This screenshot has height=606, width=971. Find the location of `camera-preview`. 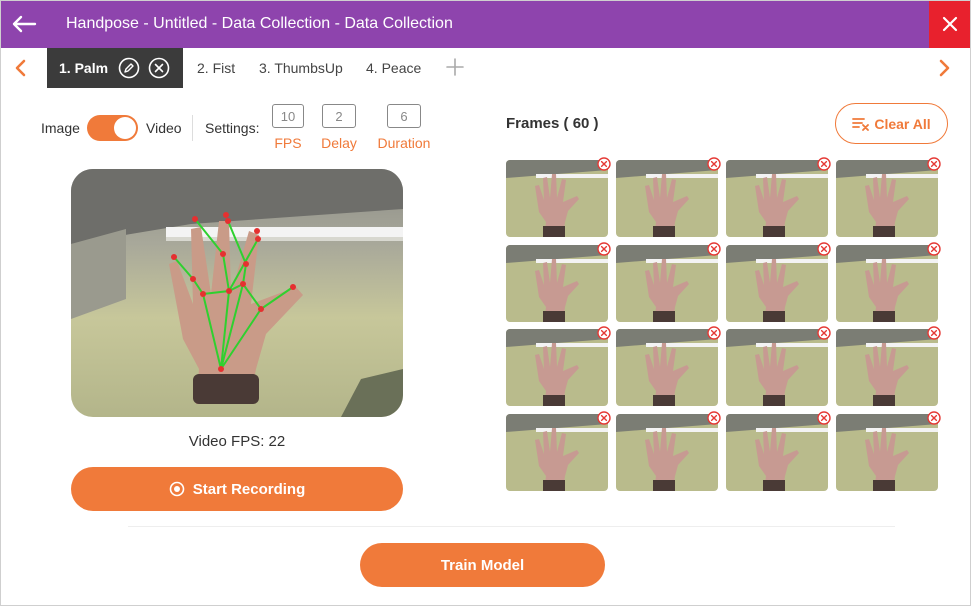

camera-preview is located at coordinates (237, 293).